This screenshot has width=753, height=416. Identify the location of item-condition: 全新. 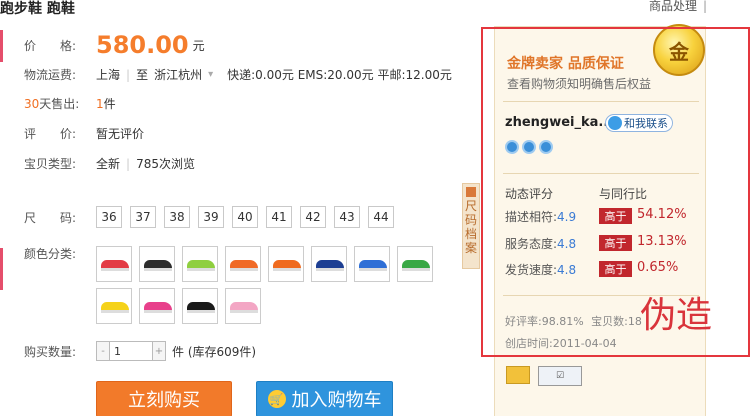
(108, 164).